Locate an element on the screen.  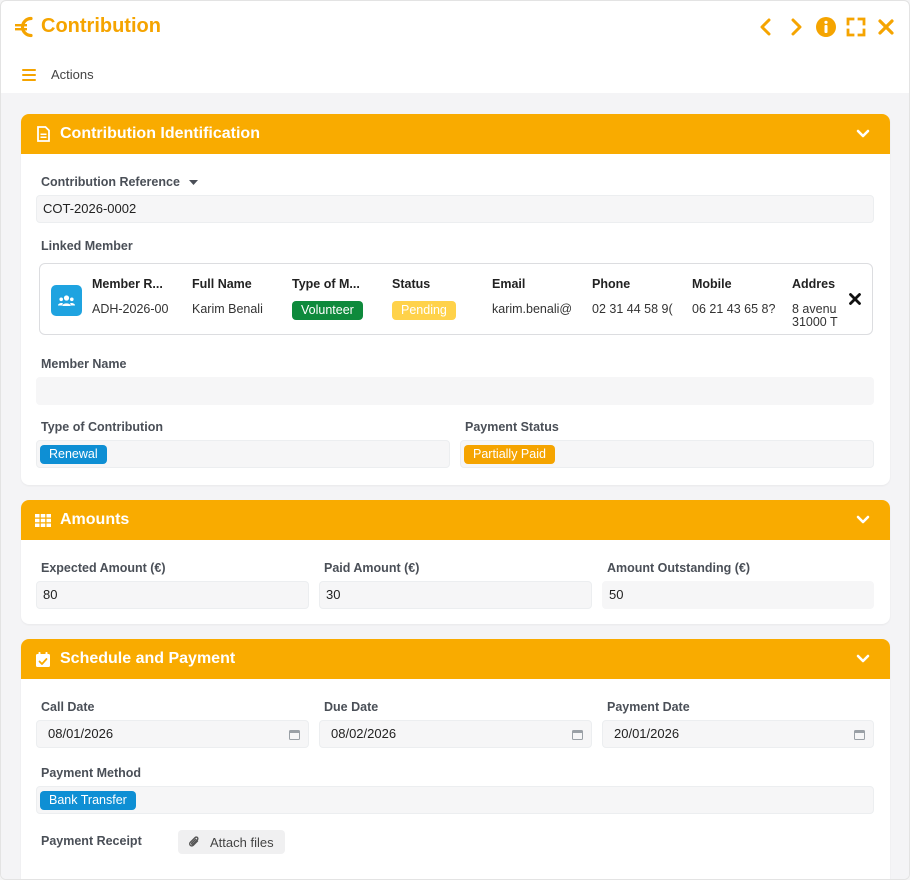
type-tag: Volunteer is located at coordinates (327, 310).